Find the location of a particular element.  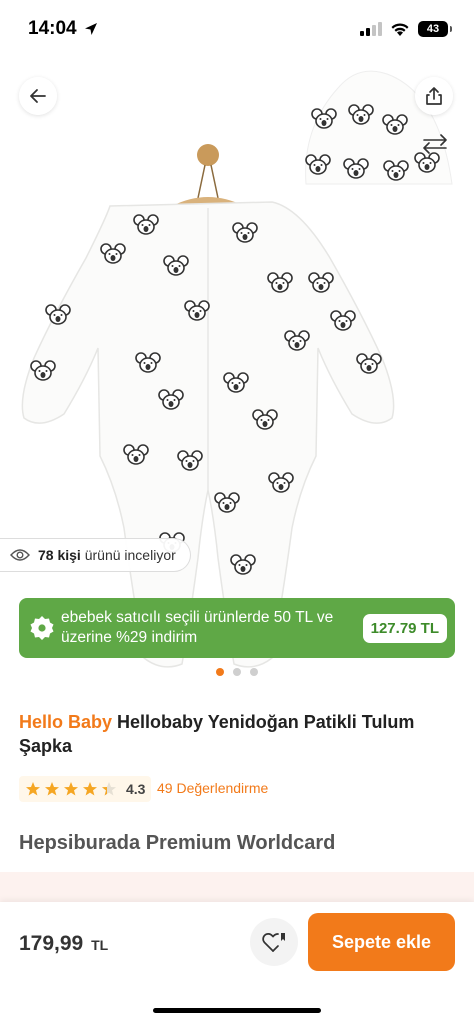

price-group: 179,99 TL is located at coordinates (63, 944).